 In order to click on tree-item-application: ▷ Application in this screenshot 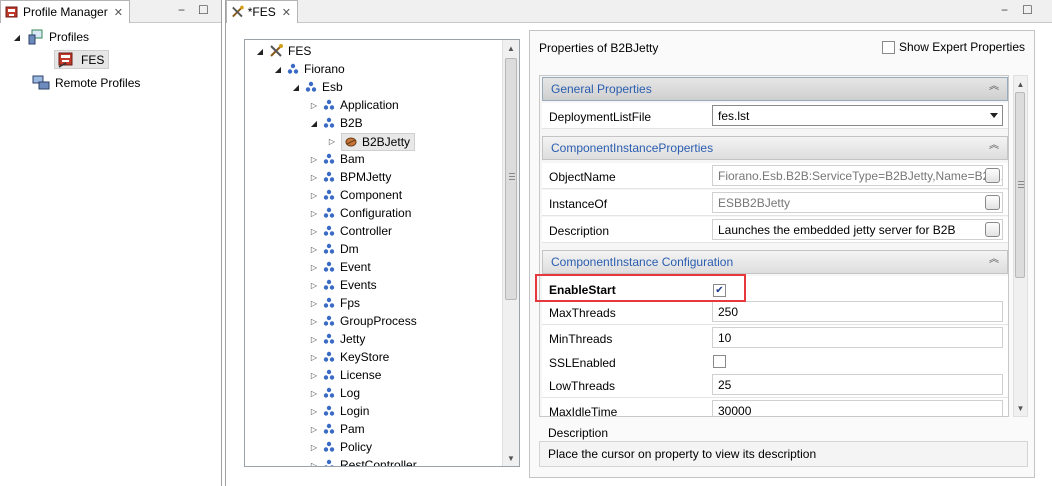, I will do `click(354, 105)`.